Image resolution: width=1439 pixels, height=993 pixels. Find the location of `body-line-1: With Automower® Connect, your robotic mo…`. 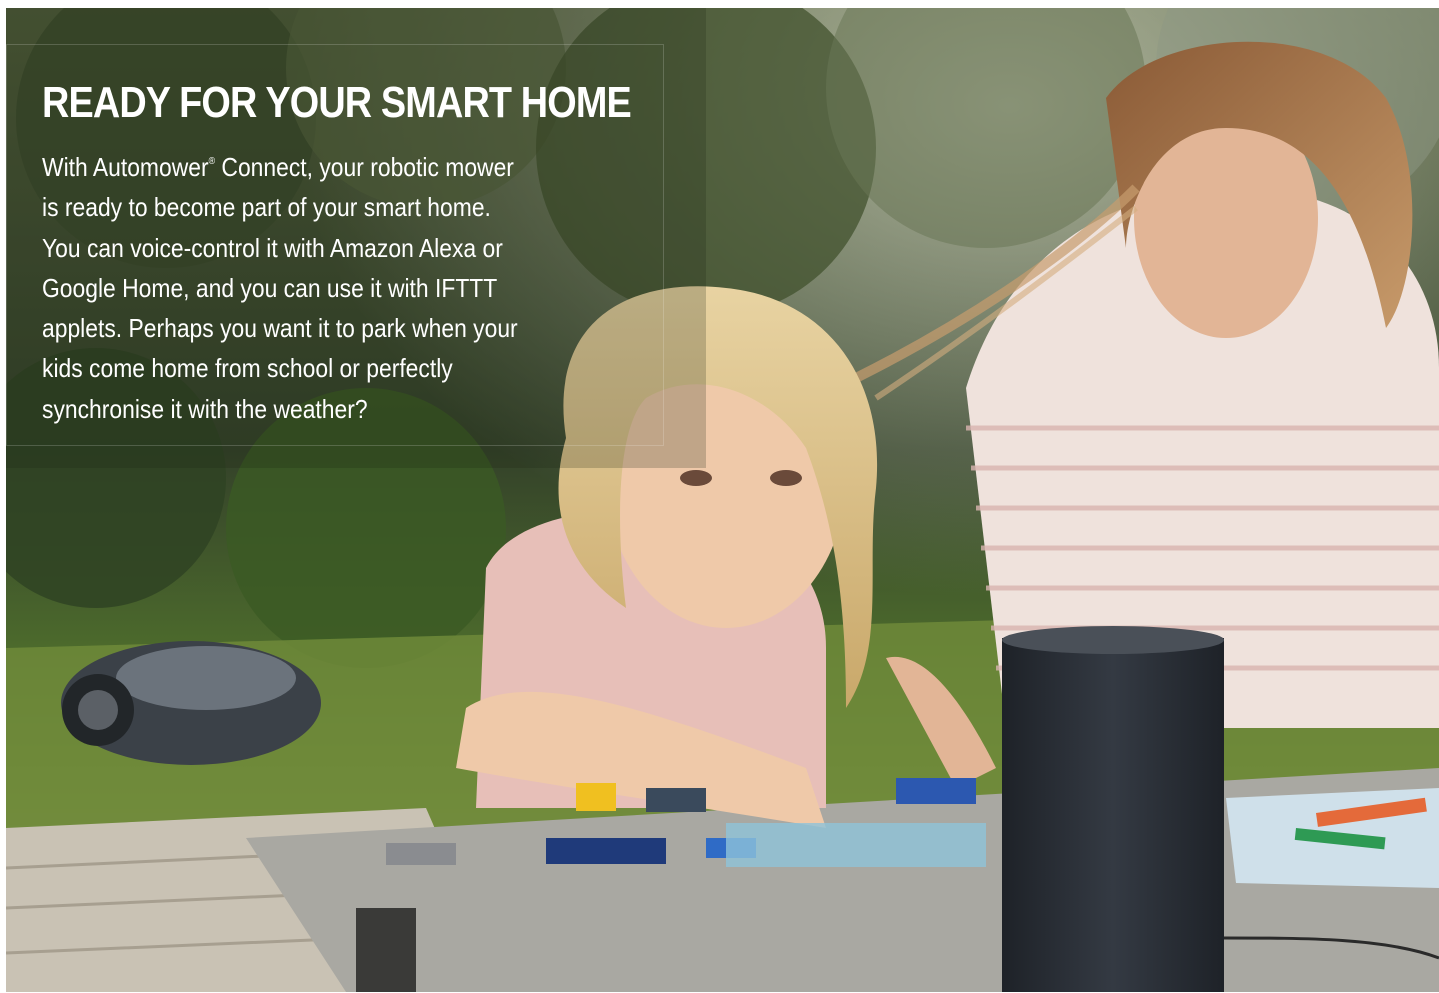

body-line-1: With Automower® Connect, your robotic mo… is located at coordinates (278, 167).